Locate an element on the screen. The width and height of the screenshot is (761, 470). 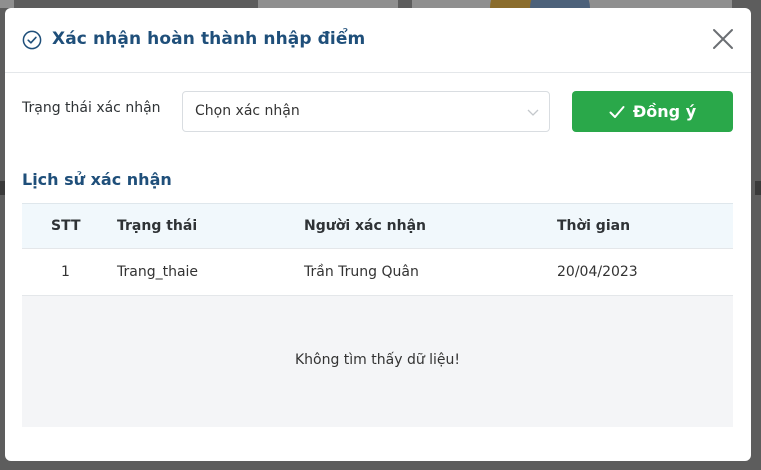
background-logo-fragment is located at coordinates (560, 4).